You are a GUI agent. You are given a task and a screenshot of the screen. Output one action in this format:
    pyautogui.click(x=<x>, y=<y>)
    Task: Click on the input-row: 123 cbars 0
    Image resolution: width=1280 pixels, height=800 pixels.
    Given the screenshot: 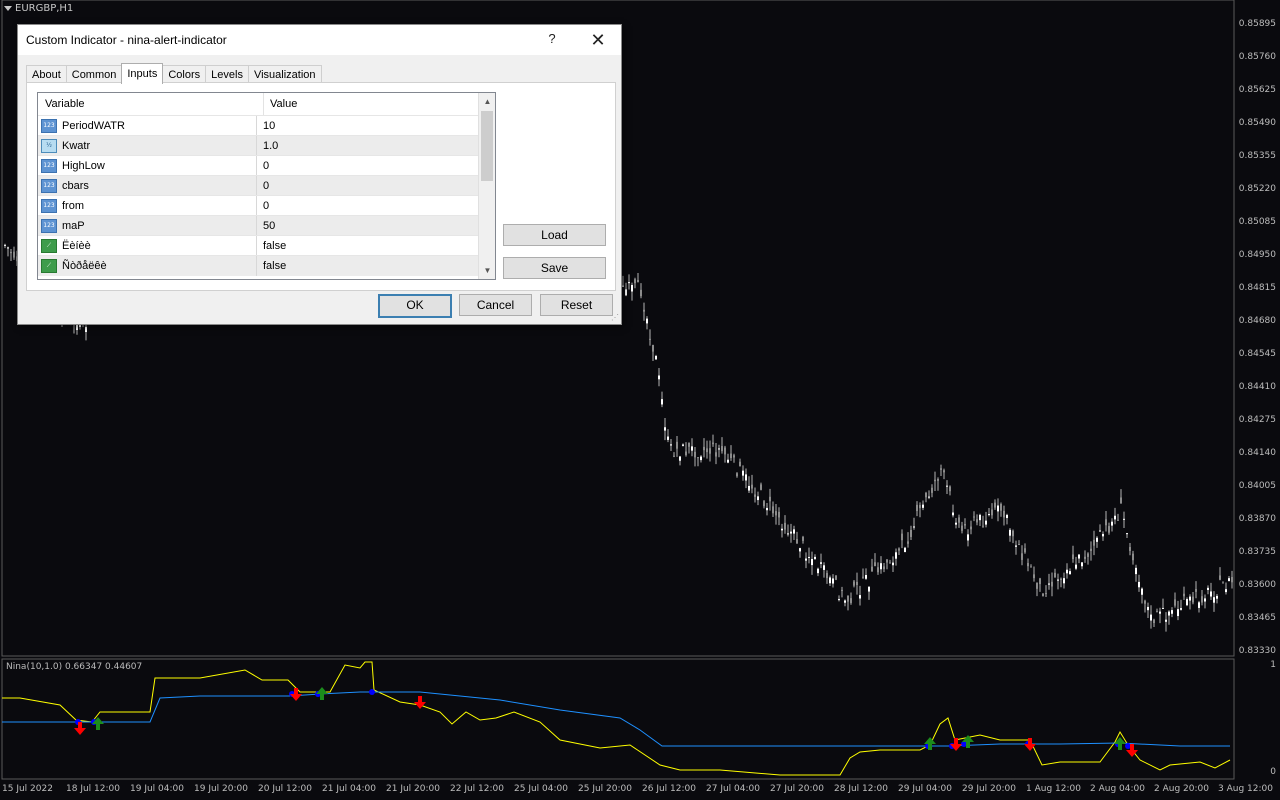 What is the action you would take?
    pyautogui.click(x=258, y=185)
    